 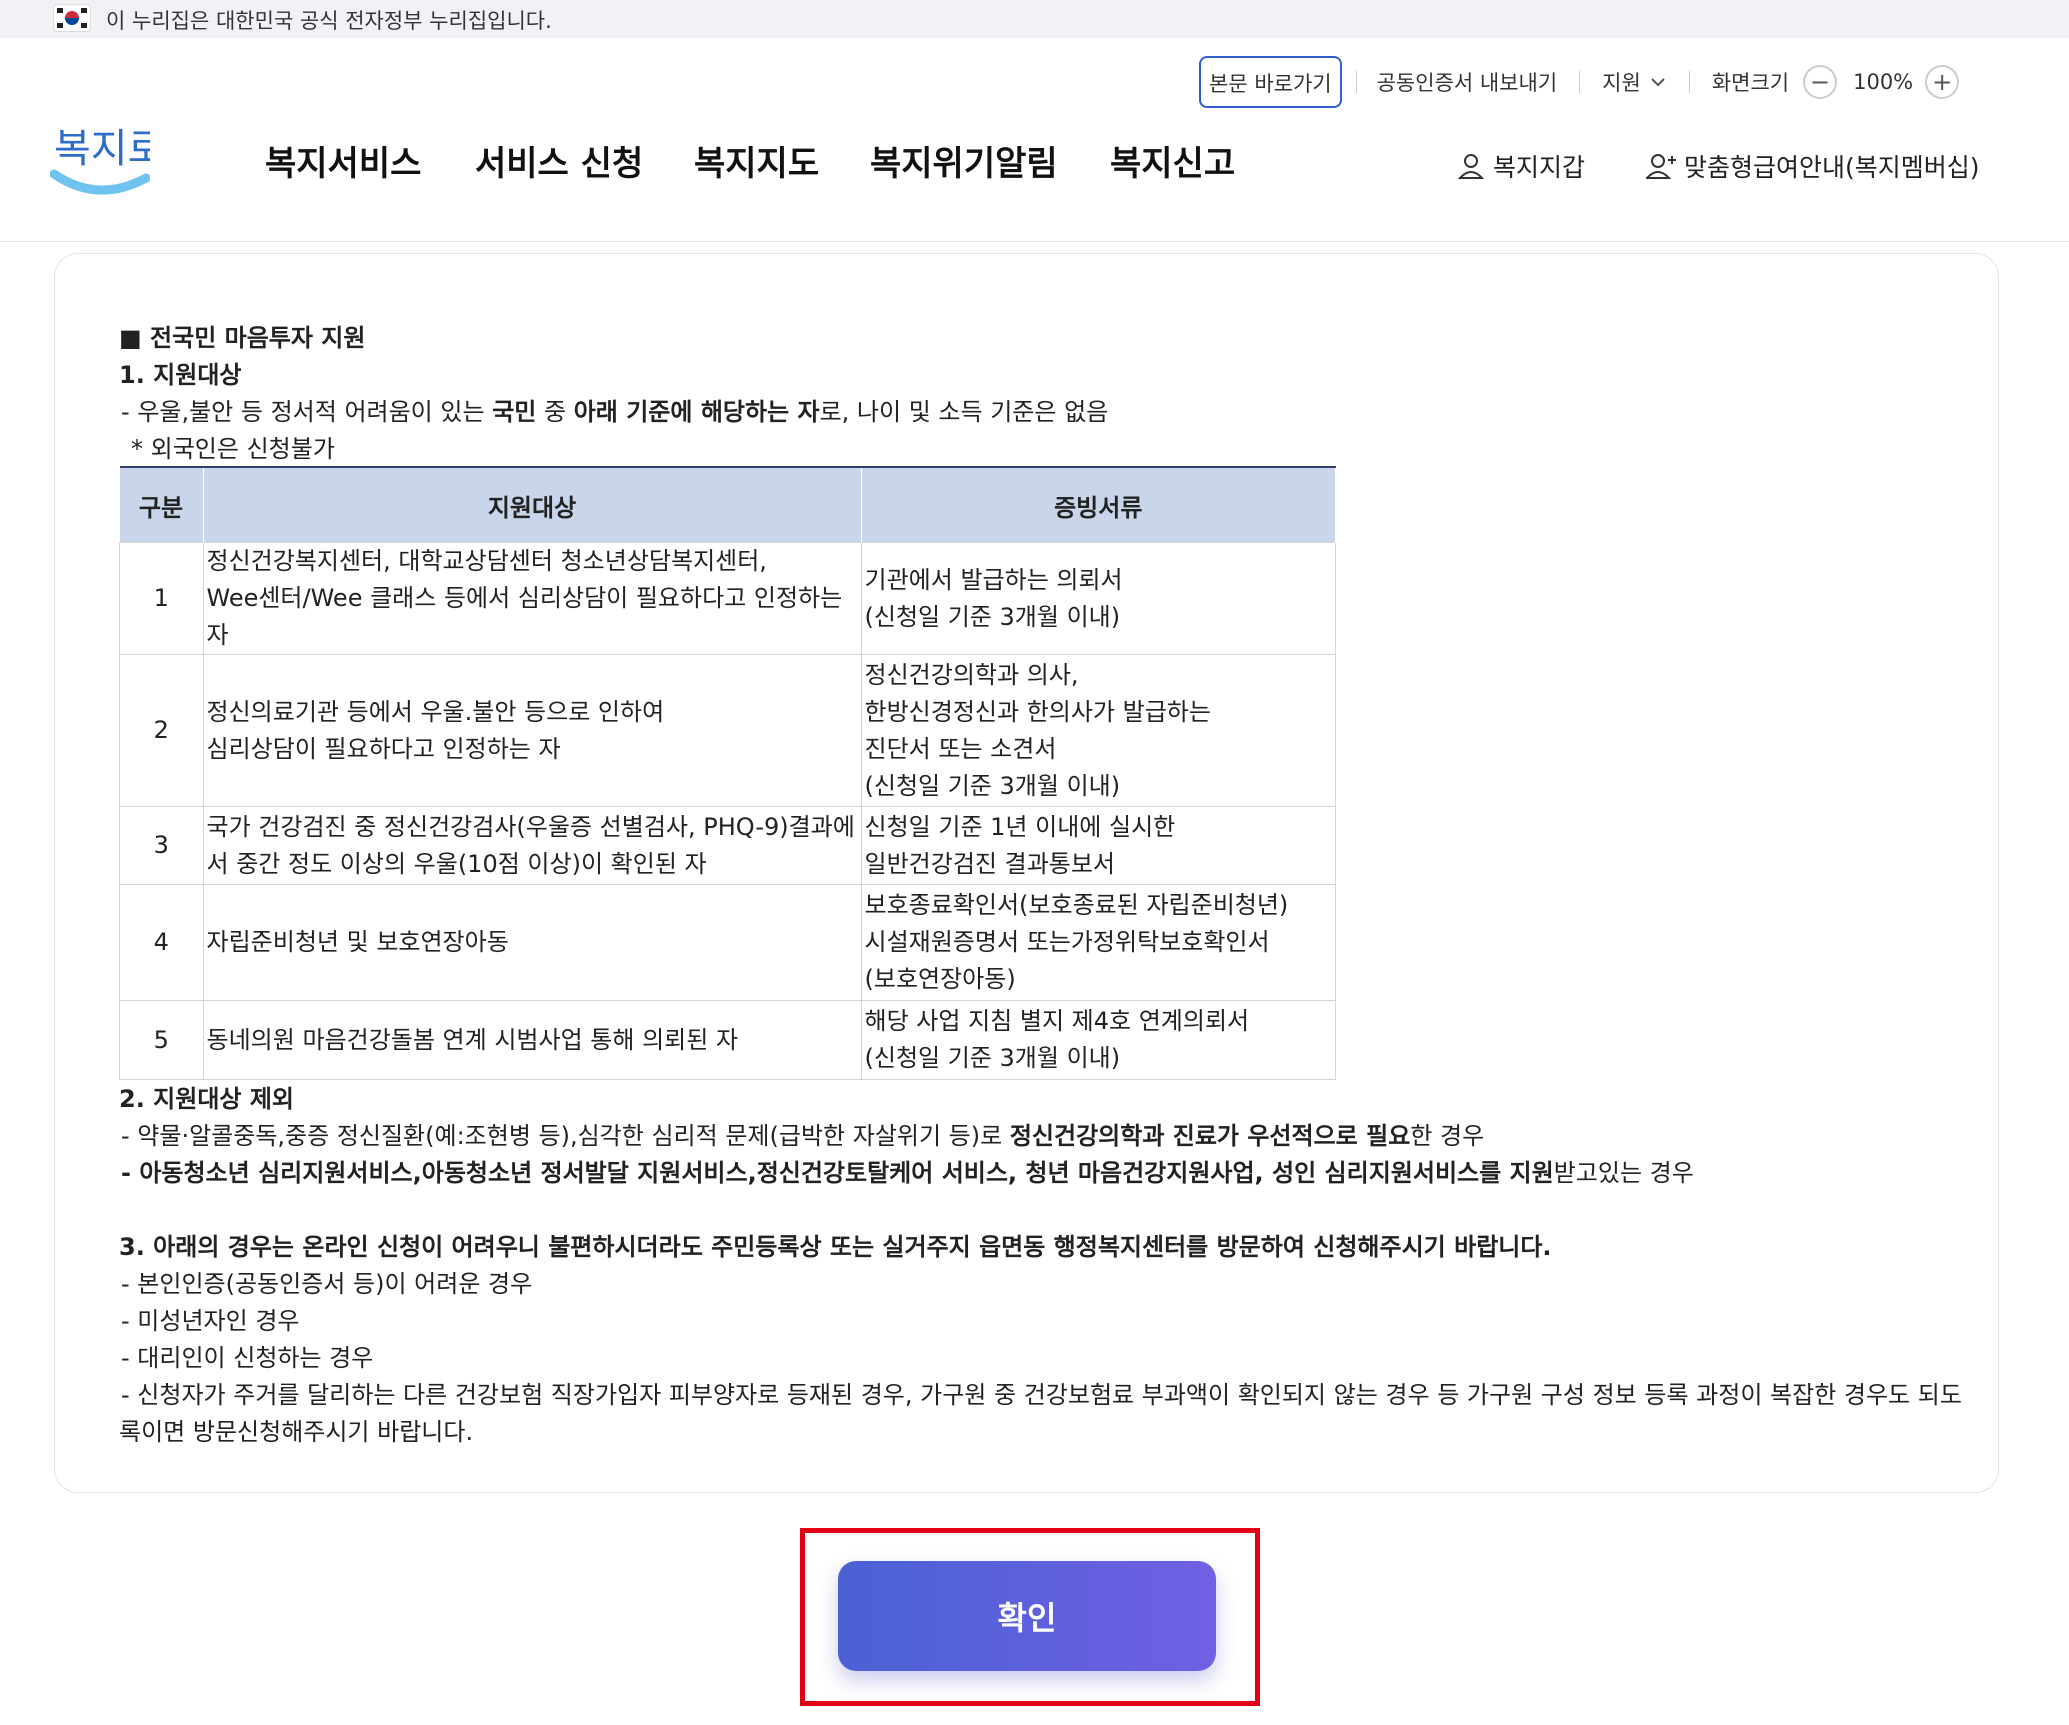 What do you see at coordinates (207, 1099) in the screenshot?
I see `s2-title: 2. 지원대상 제외` at bounding box center [207, 1099].